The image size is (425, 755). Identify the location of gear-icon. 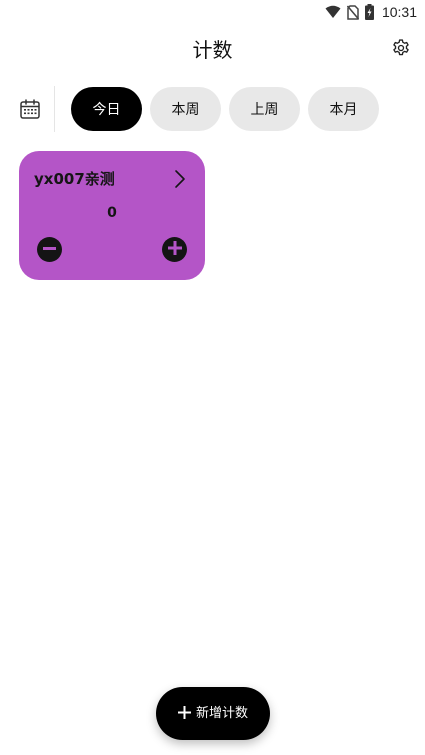
(401, 50).